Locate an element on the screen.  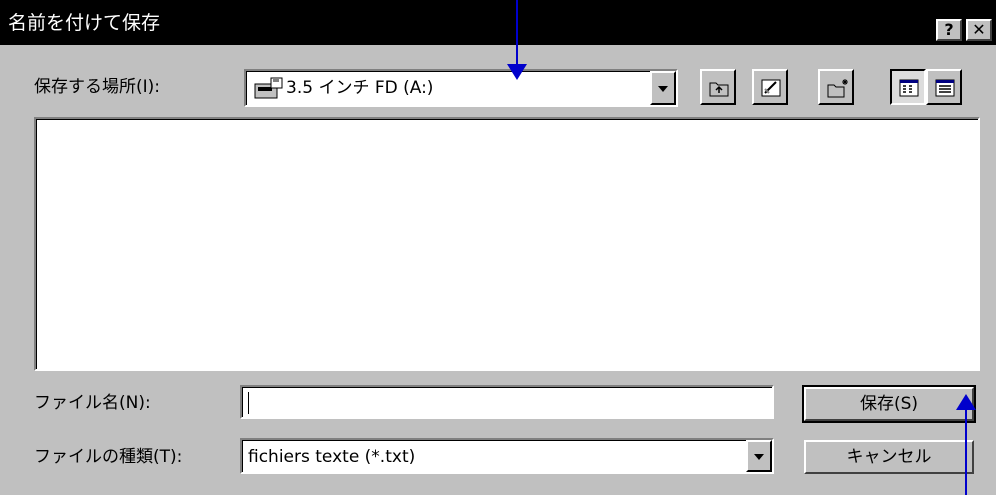
filename-label: ファイル名(N): is located at coordinates (92, 403).